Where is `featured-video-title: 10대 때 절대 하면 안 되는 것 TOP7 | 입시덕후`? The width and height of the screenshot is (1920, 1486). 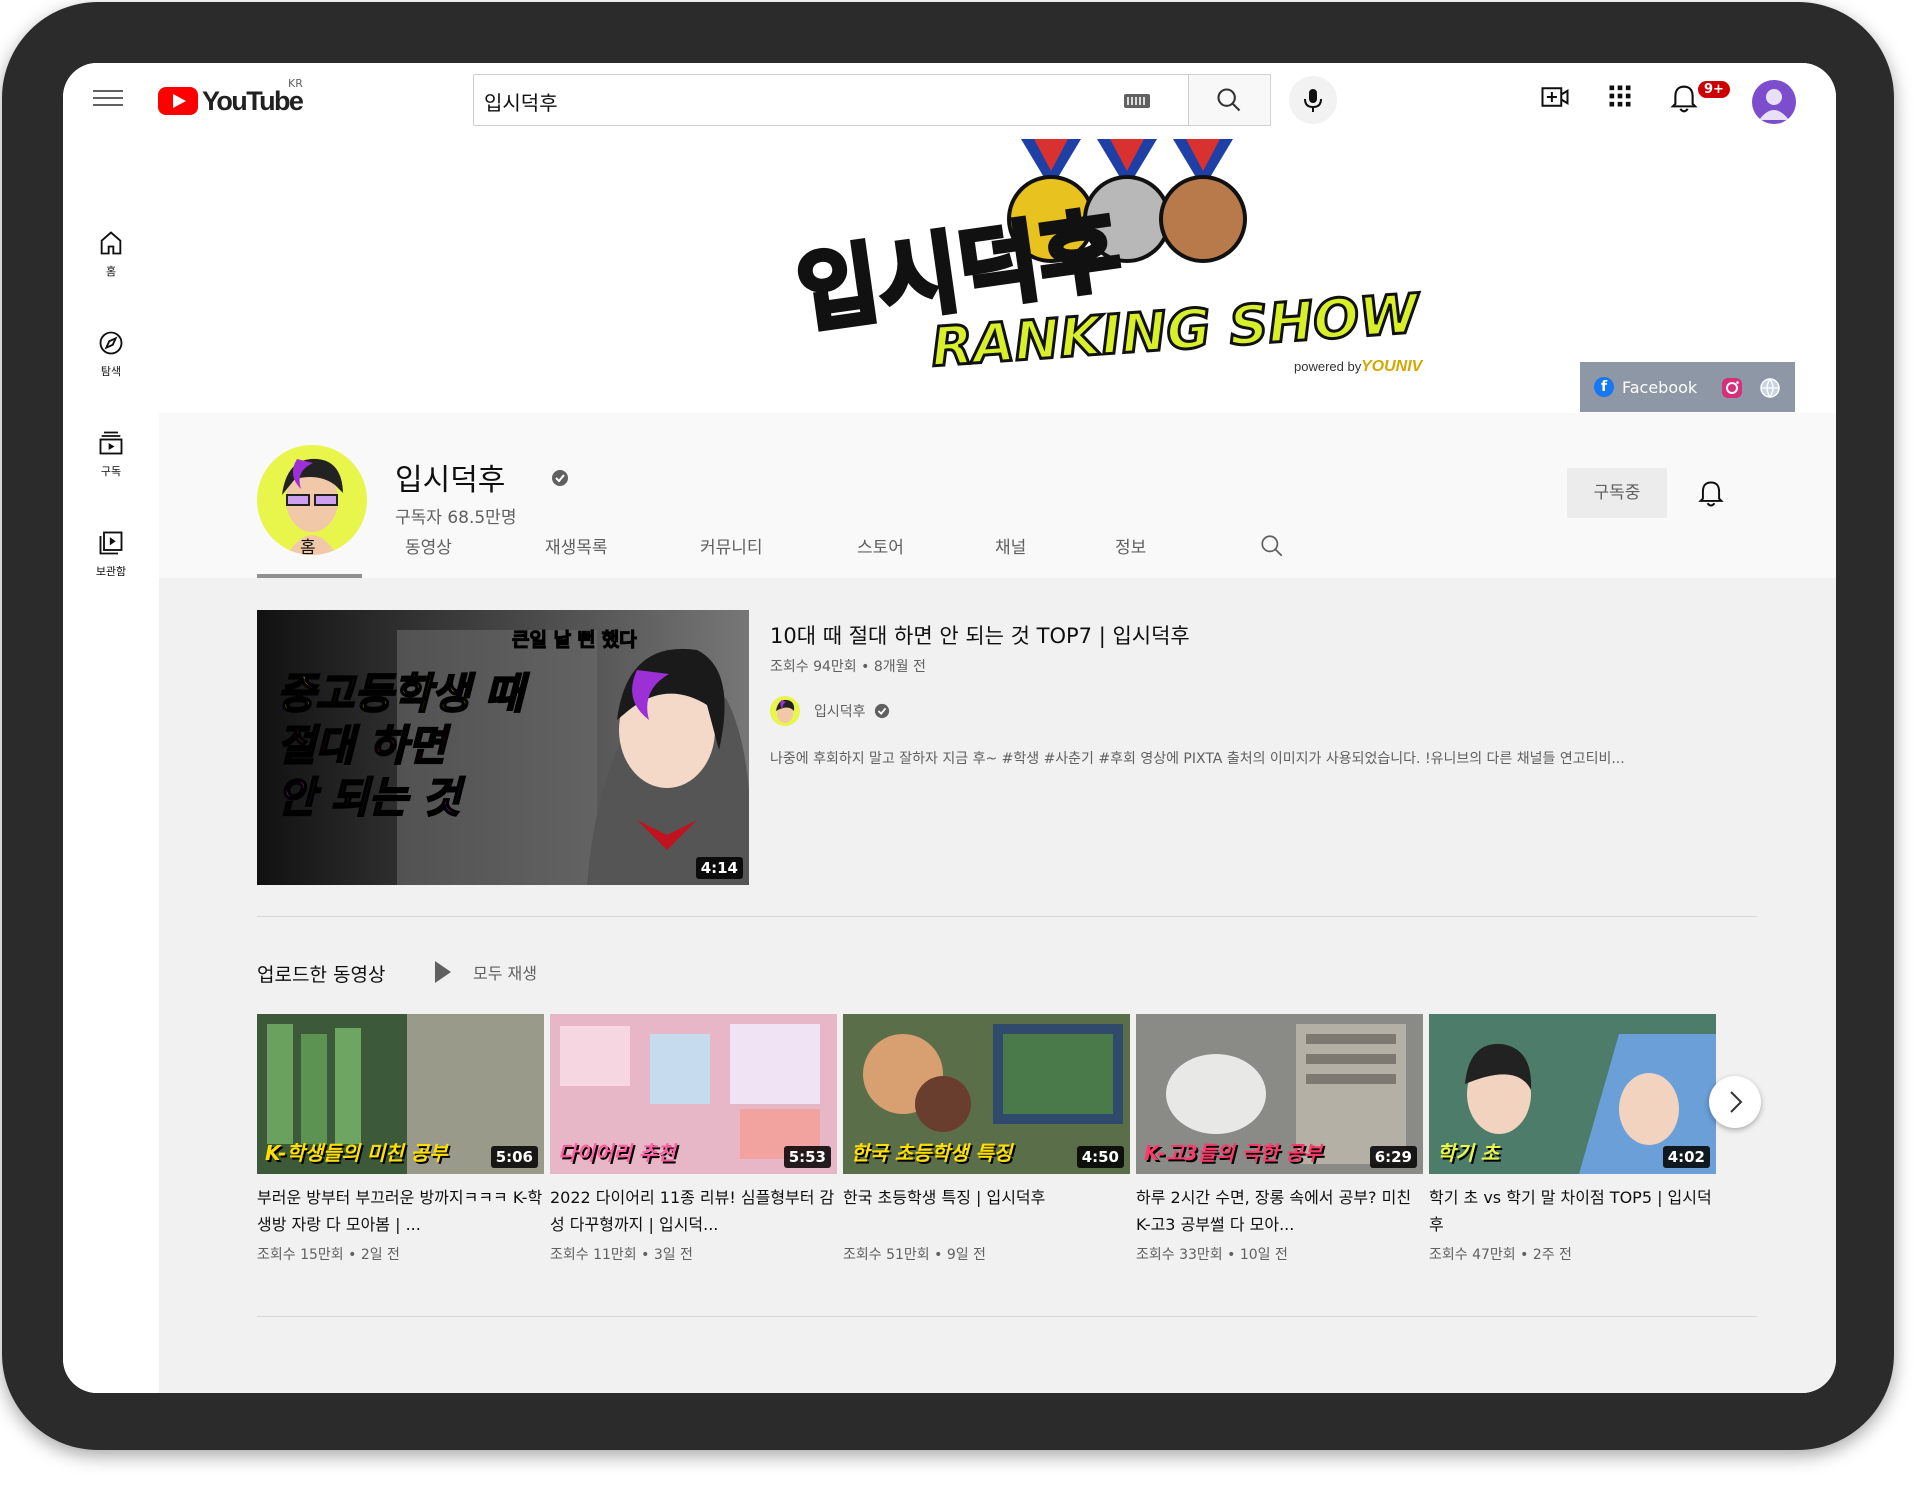 featured-video-title: 10대 때 절대 하면 안 되는 것 TOP7 | 입시덕후 is located at coordinates (980, 635).